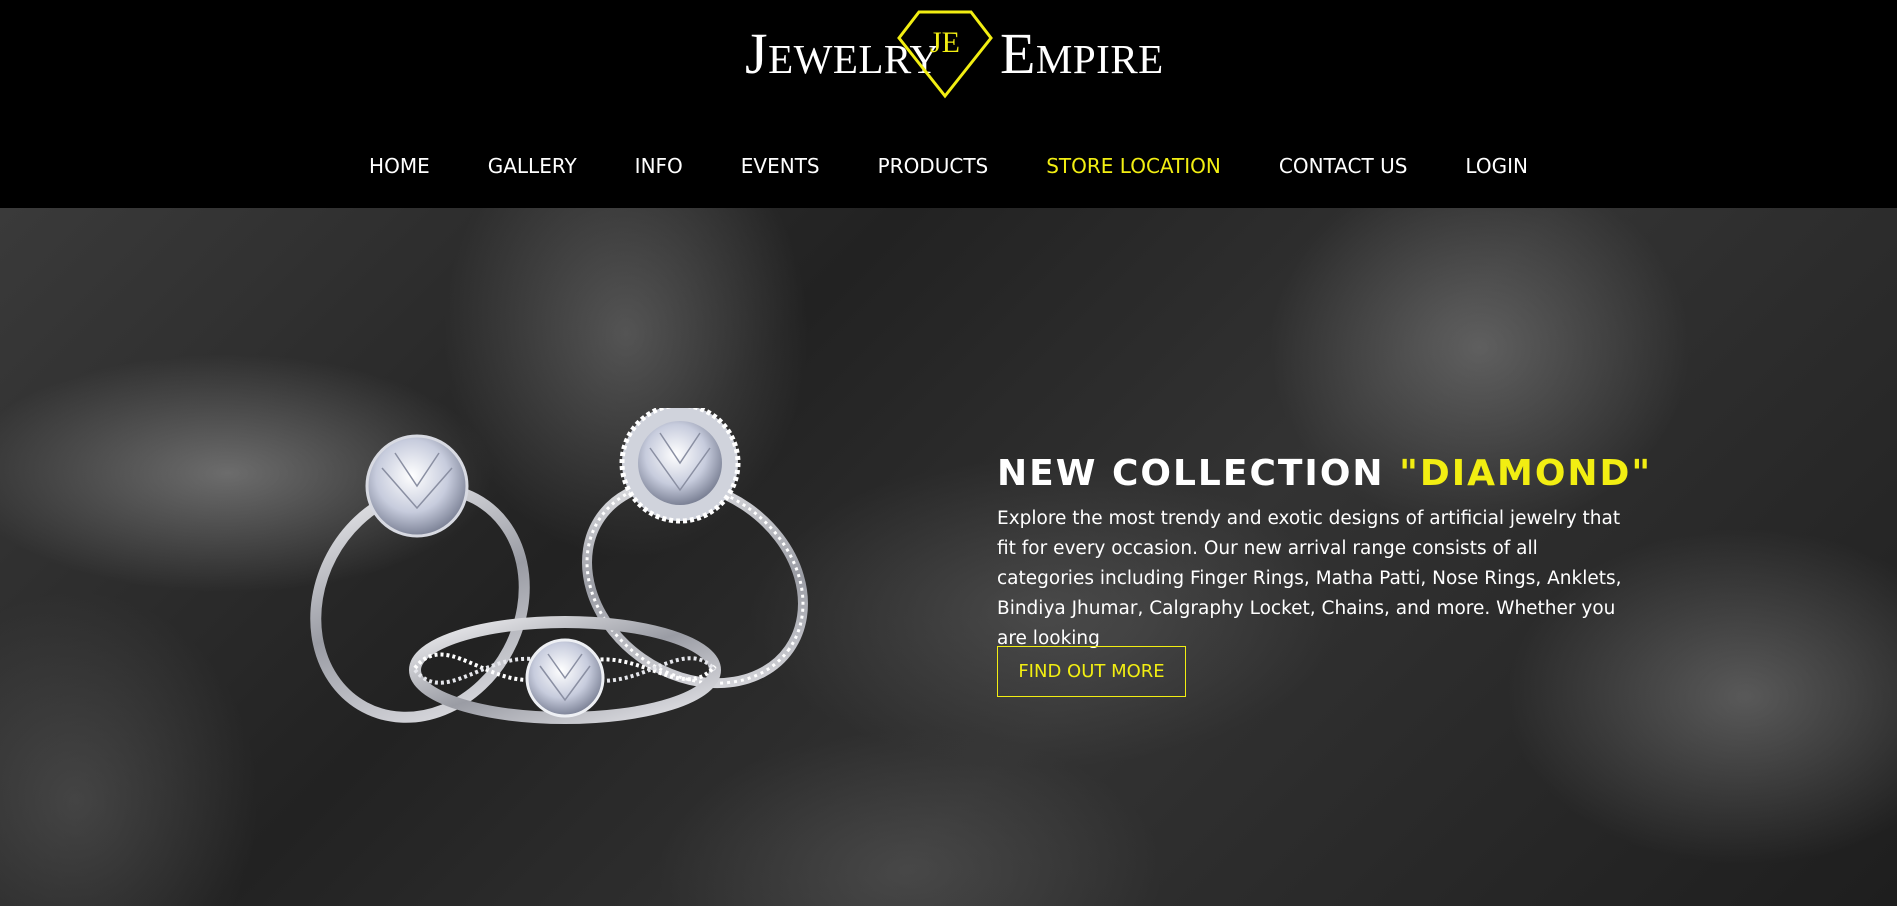 The image size is (1897, 906). What do you see at coordinates (780, 166) in the screenshot?
I see `nav-item-events: EVENTS` at bounding box center [780, 166].